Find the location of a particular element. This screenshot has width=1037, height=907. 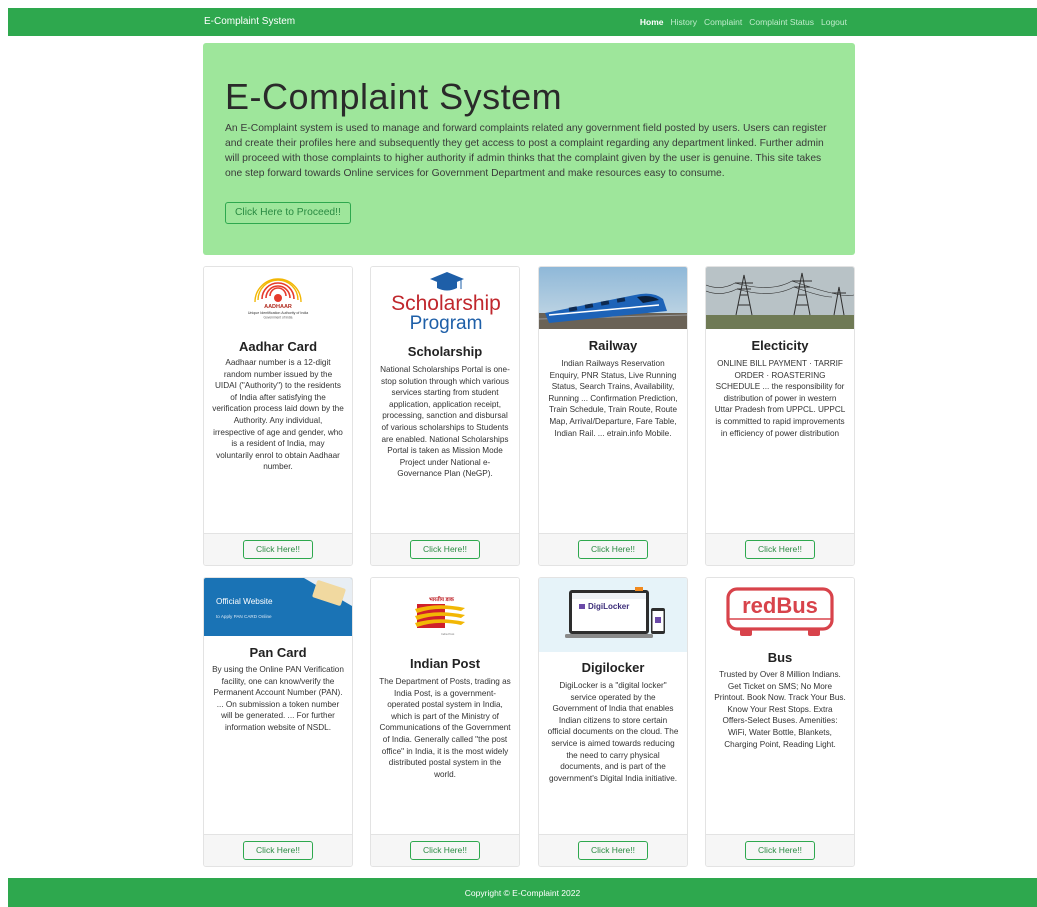

card-title: Bus is located at coordinates (780, 657).